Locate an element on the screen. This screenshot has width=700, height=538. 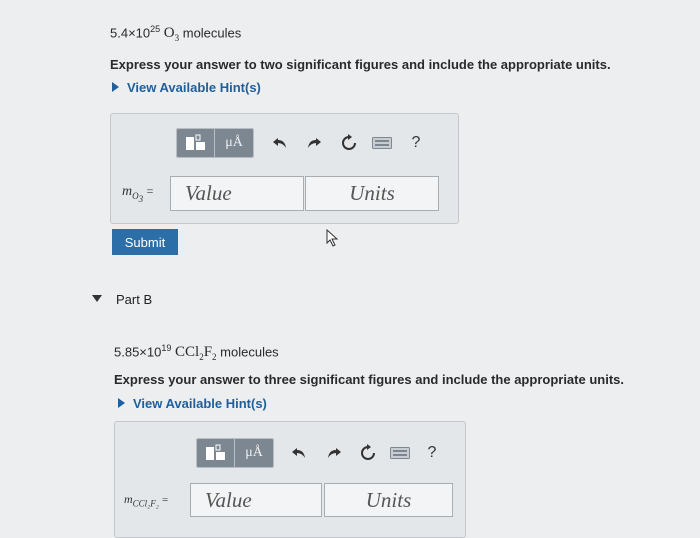
part-a-toolbar-templates: μÅ is located at coordinates (215, 143).